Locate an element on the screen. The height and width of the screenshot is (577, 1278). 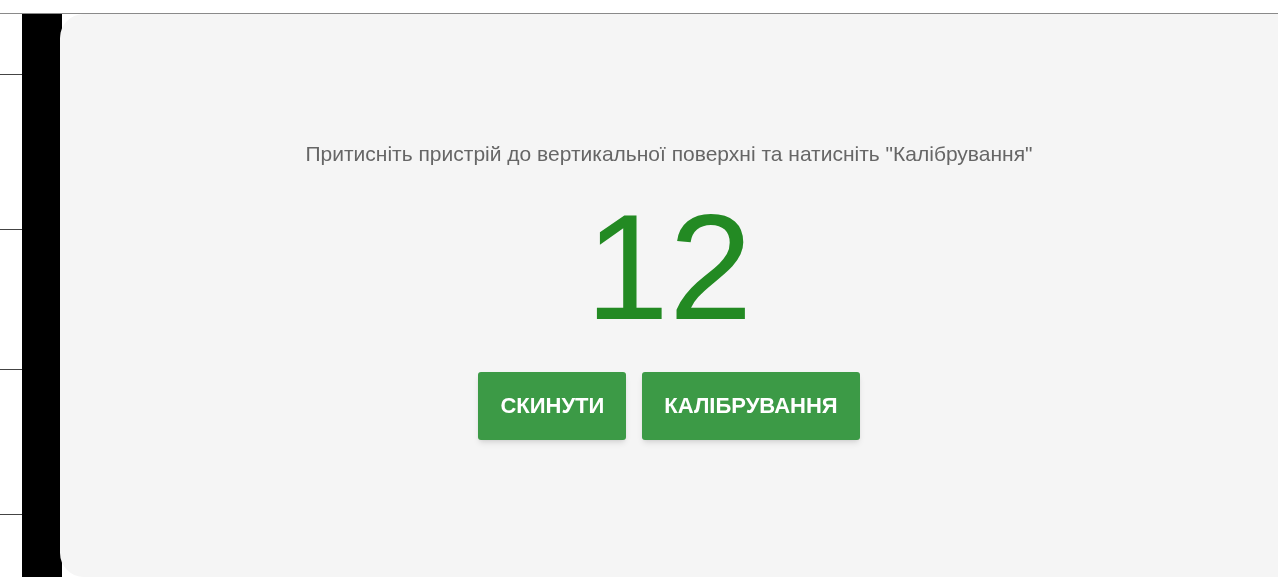
reading-value: 12 is located at coordinates (669, 266).